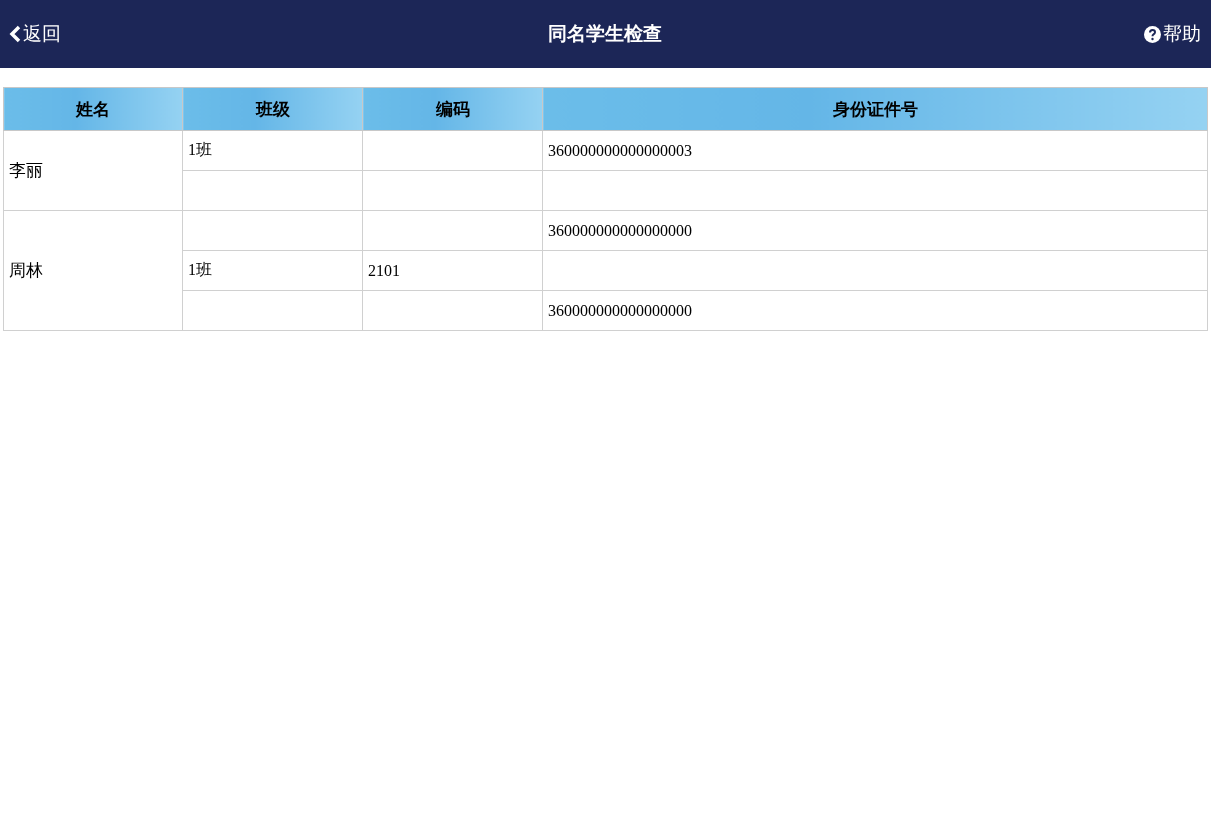 This screenshot has width=1211, height=830. What do you see at coordinates (42, 34) in the screenshot?
I see `back-button: 返回` at bounding box center [42, 34].